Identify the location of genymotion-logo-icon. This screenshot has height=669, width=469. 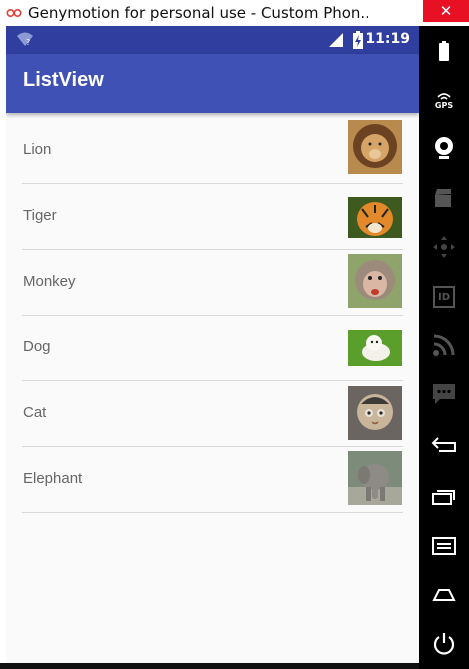
(14, 13).